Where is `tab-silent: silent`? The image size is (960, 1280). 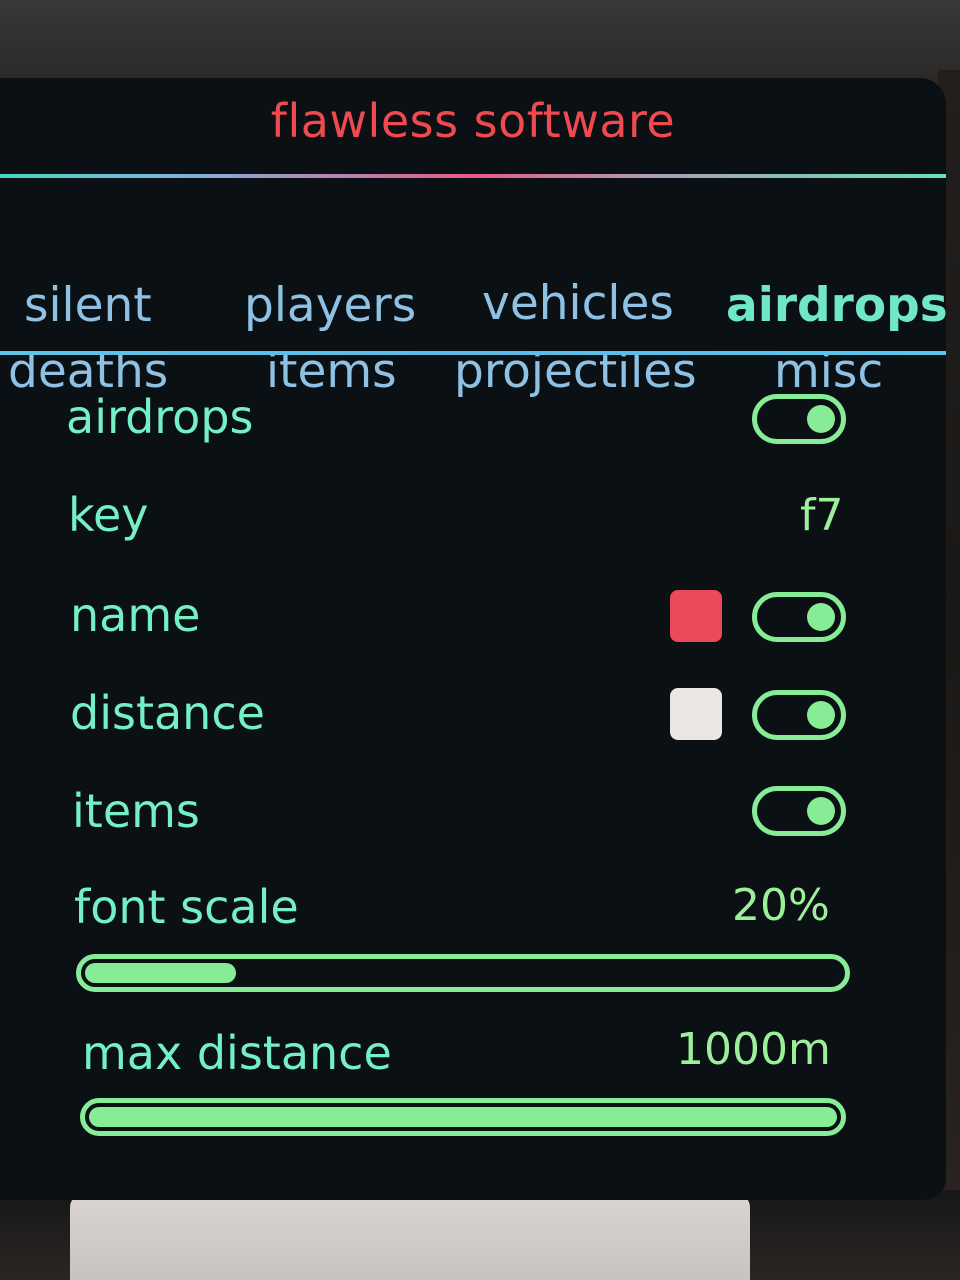
tab-silent: silent is located at coordinates (88, 305).